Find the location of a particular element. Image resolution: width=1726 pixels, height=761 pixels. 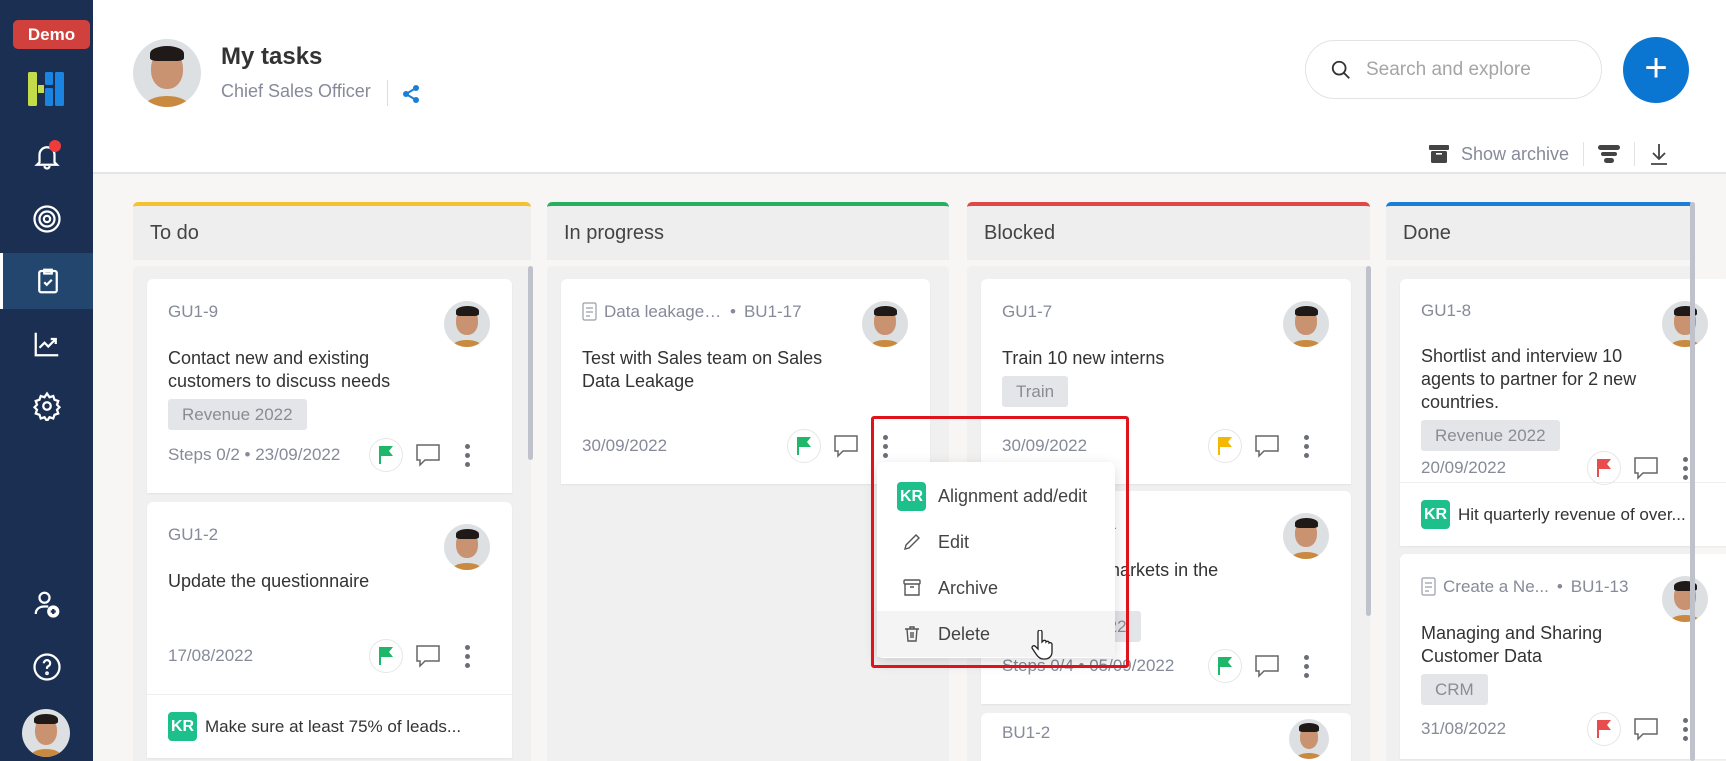

flag-icon is located at coordinates (386, 455).